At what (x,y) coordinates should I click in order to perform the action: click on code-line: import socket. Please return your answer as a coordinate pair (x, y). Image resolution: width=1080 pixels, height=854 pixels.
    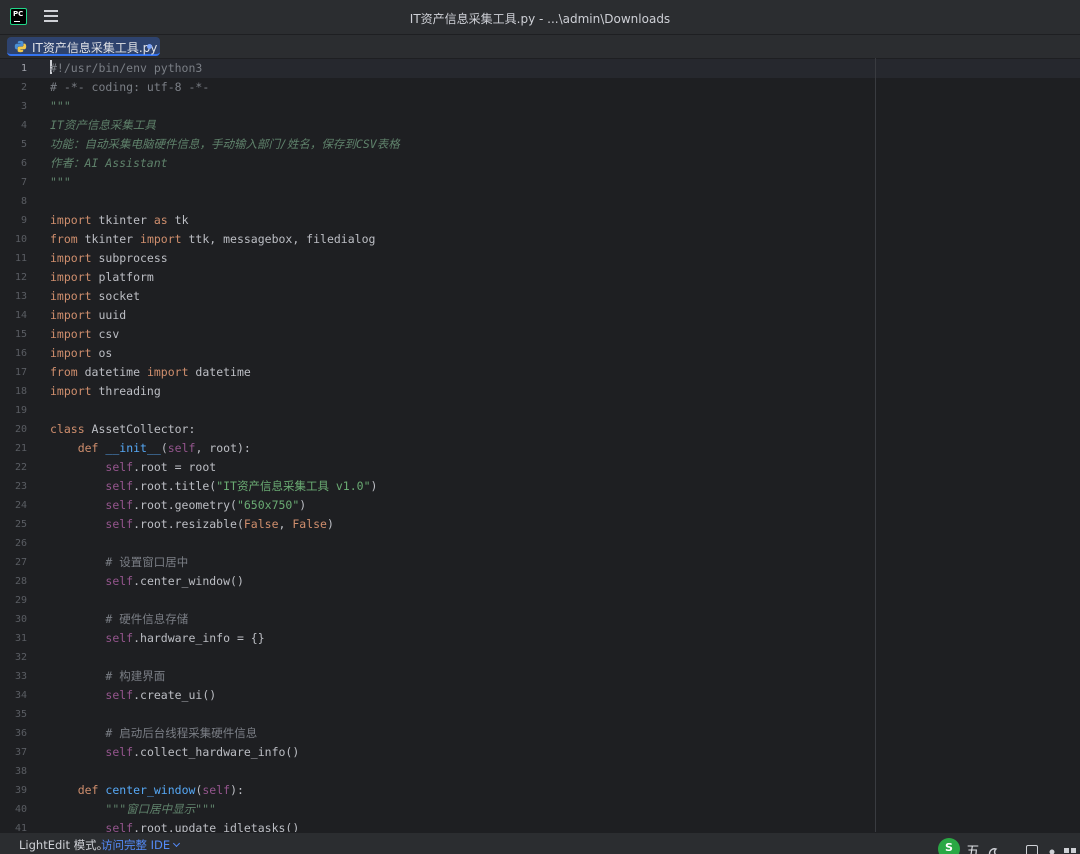
    Looking at the image, I should click on (95, 296).